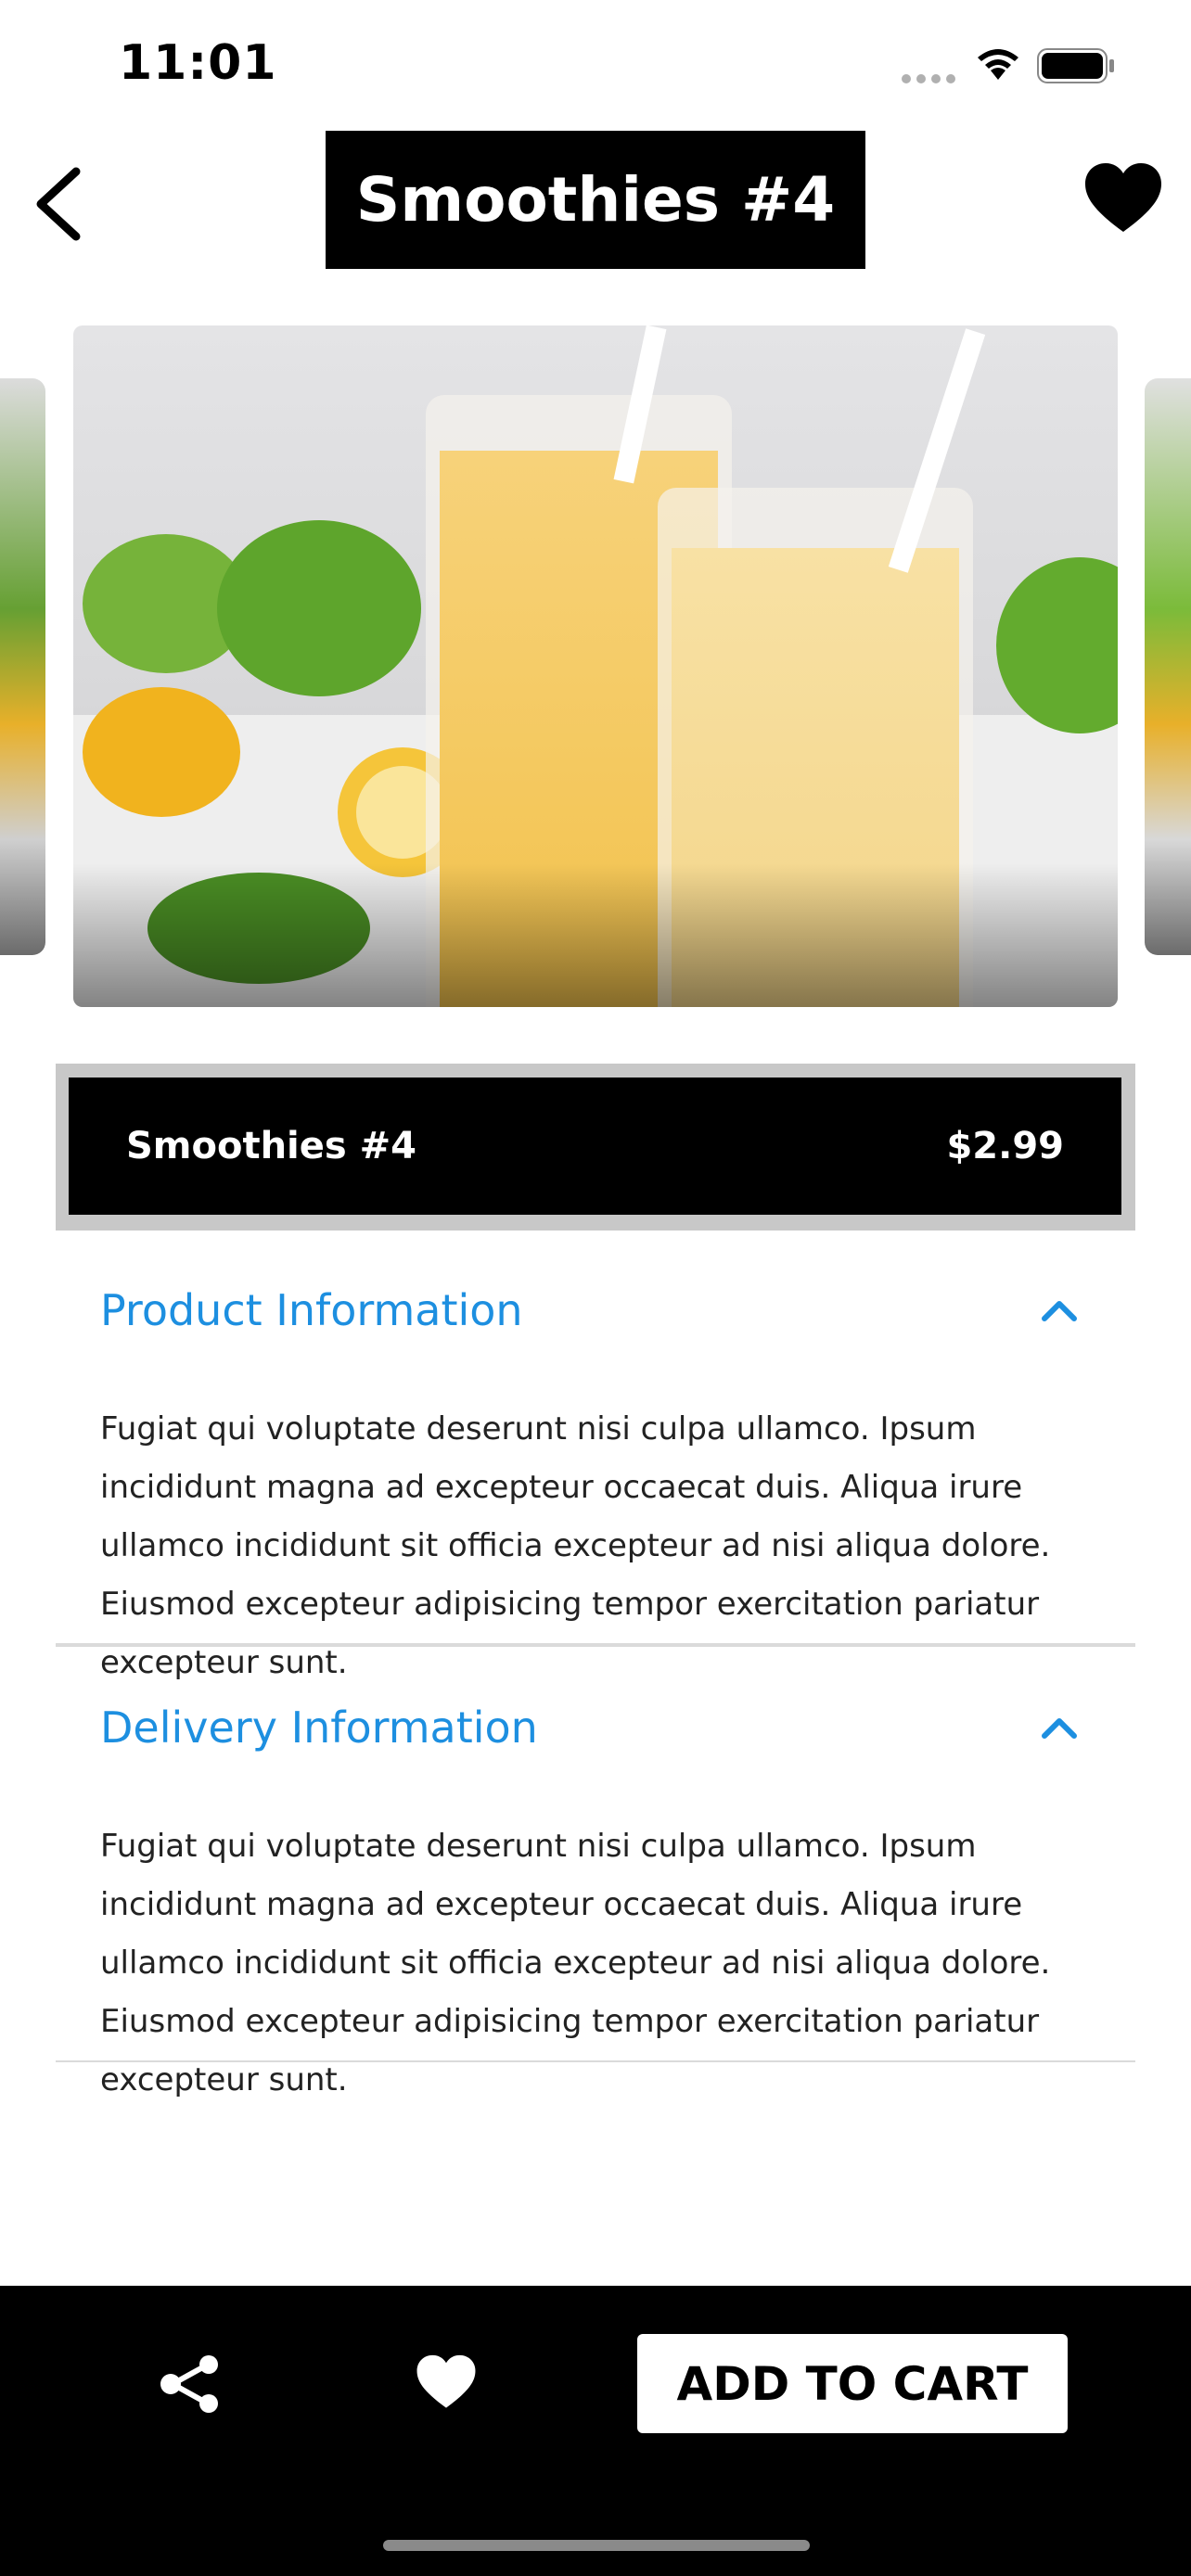  What do you see at coordinates (853, 2383) in the screenshot?
I see `add-to-cart-button: ADD TO CART` at bounding box center [853, 2383].